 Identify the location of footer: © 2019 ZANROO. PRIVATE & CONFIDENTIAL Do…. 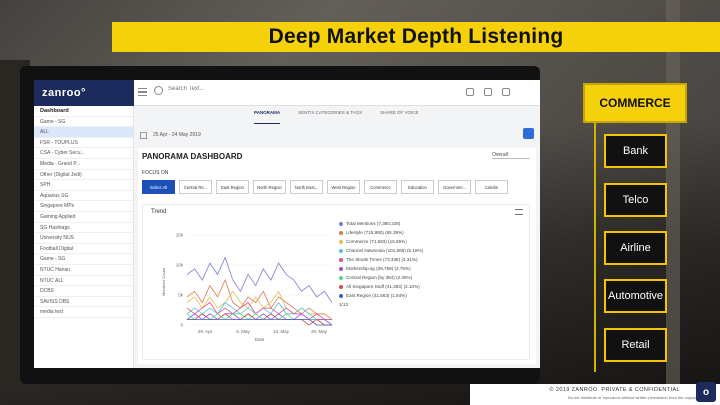
(595, 393).